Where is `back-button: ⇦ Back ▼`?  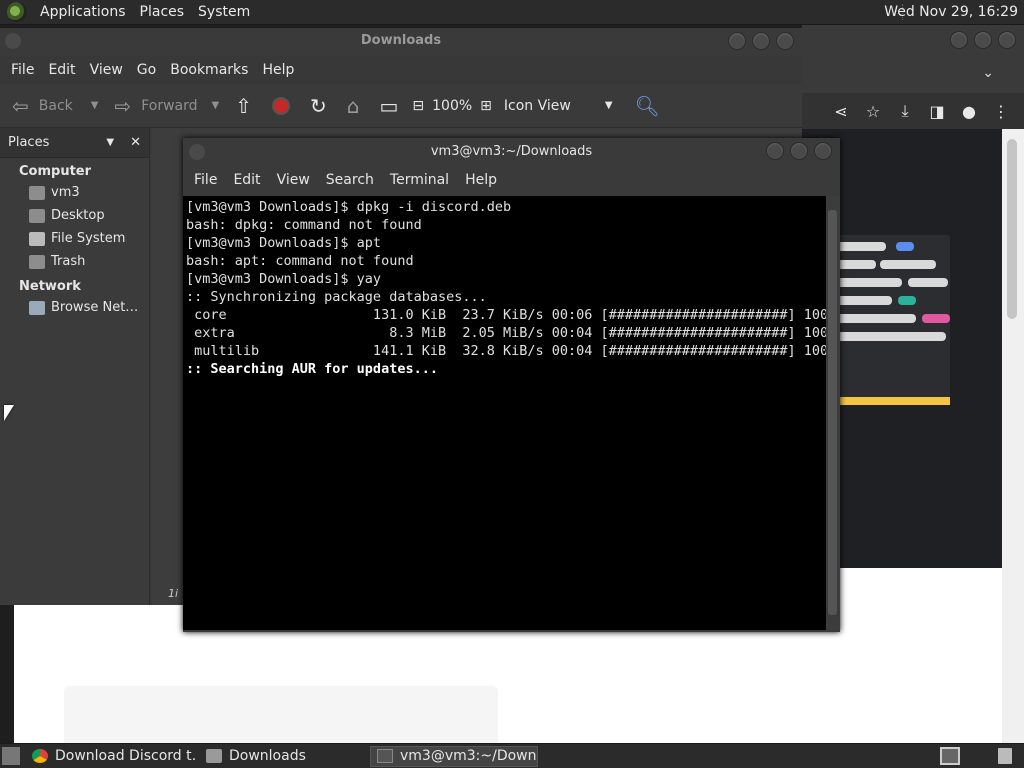 back-button: ⇦ Back ▼ is located at coordinates (55, 106).